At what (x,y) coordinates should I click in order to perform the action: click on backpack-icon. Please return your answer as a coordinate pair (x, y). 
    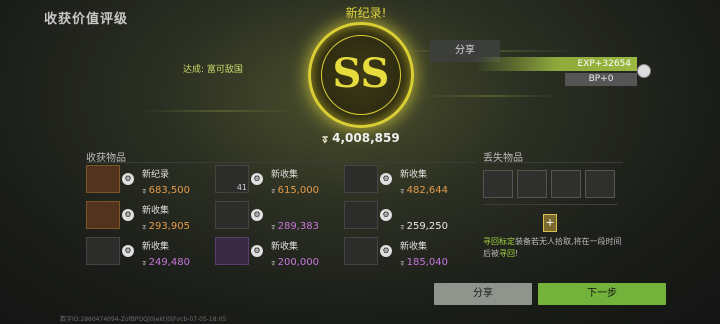
    Looking at the image, I should click on (600, 184).